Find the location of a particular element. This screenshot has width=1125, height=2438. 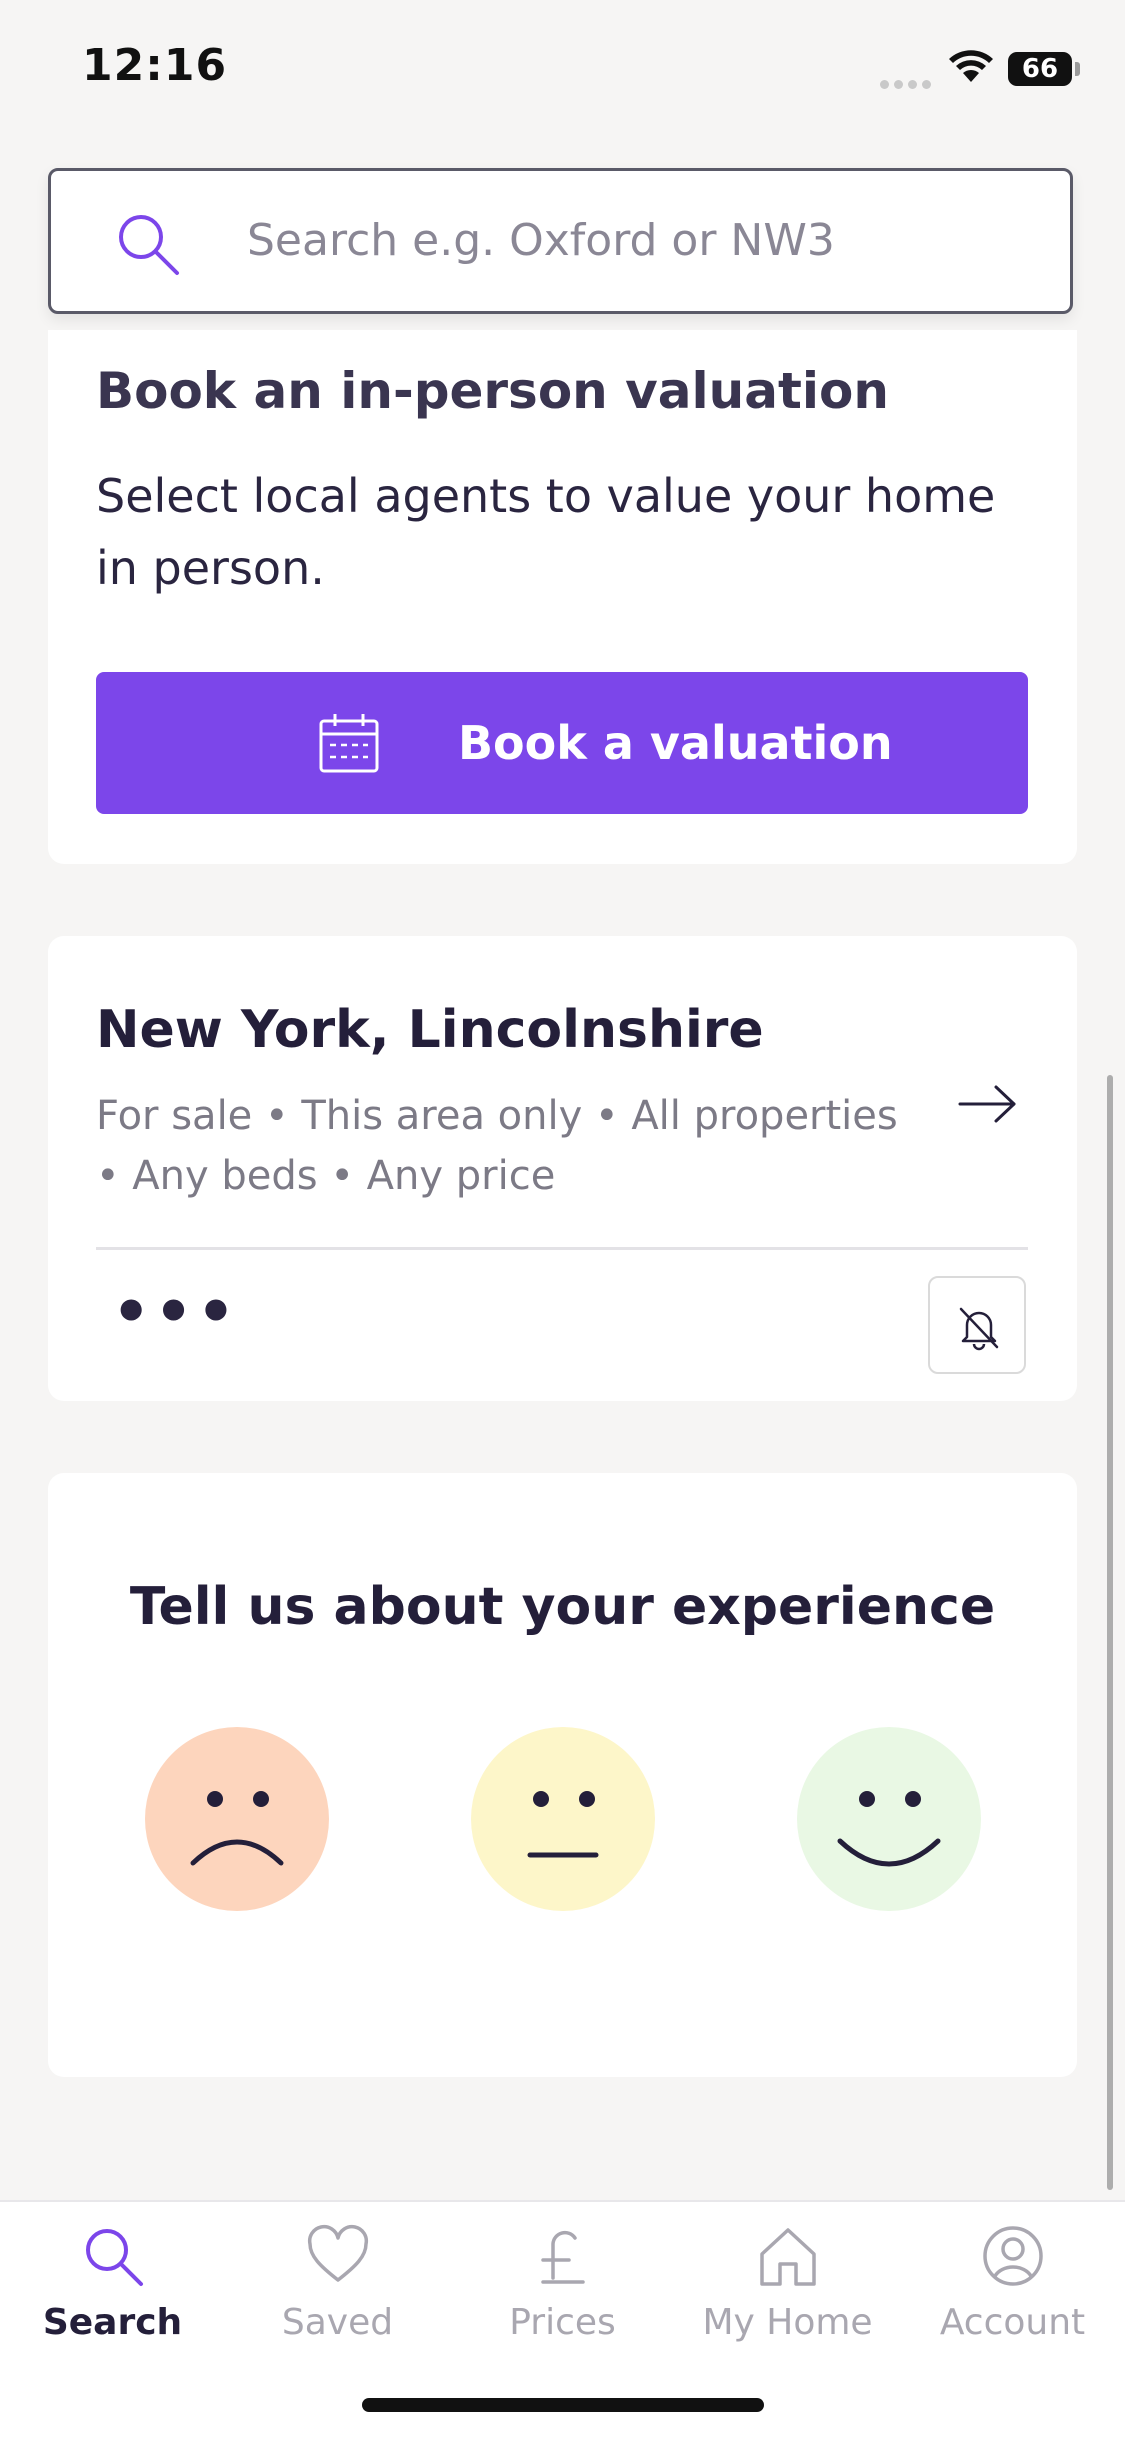

status-bar: 12:16 66 is located at coordinates (562, 65).